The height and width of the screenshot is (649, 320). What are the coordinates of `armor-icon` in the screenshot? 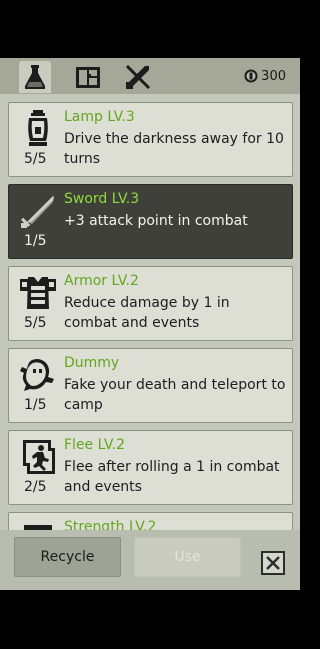 It's located at (38, 293).